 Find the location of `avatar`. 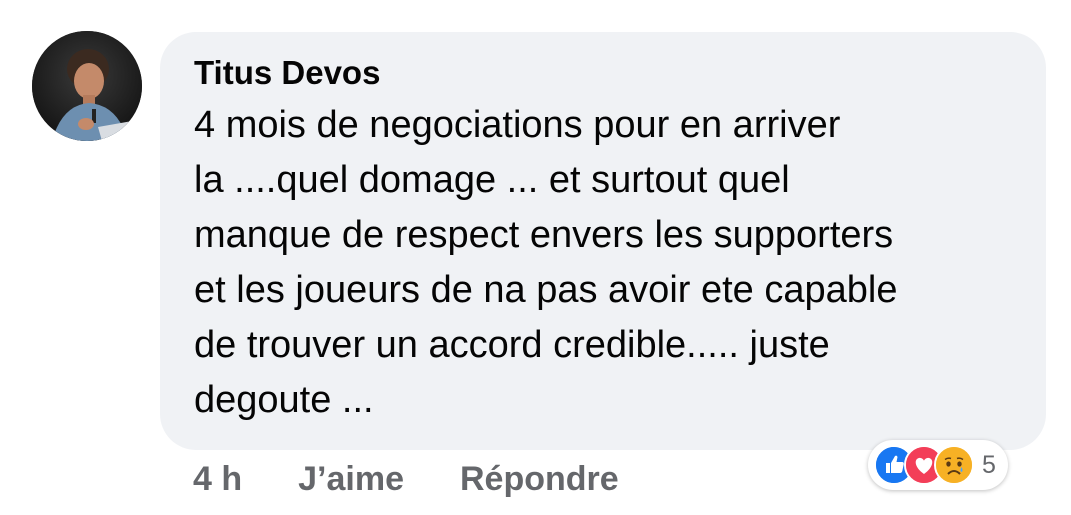

avatar is located at coordinates (87, 86).